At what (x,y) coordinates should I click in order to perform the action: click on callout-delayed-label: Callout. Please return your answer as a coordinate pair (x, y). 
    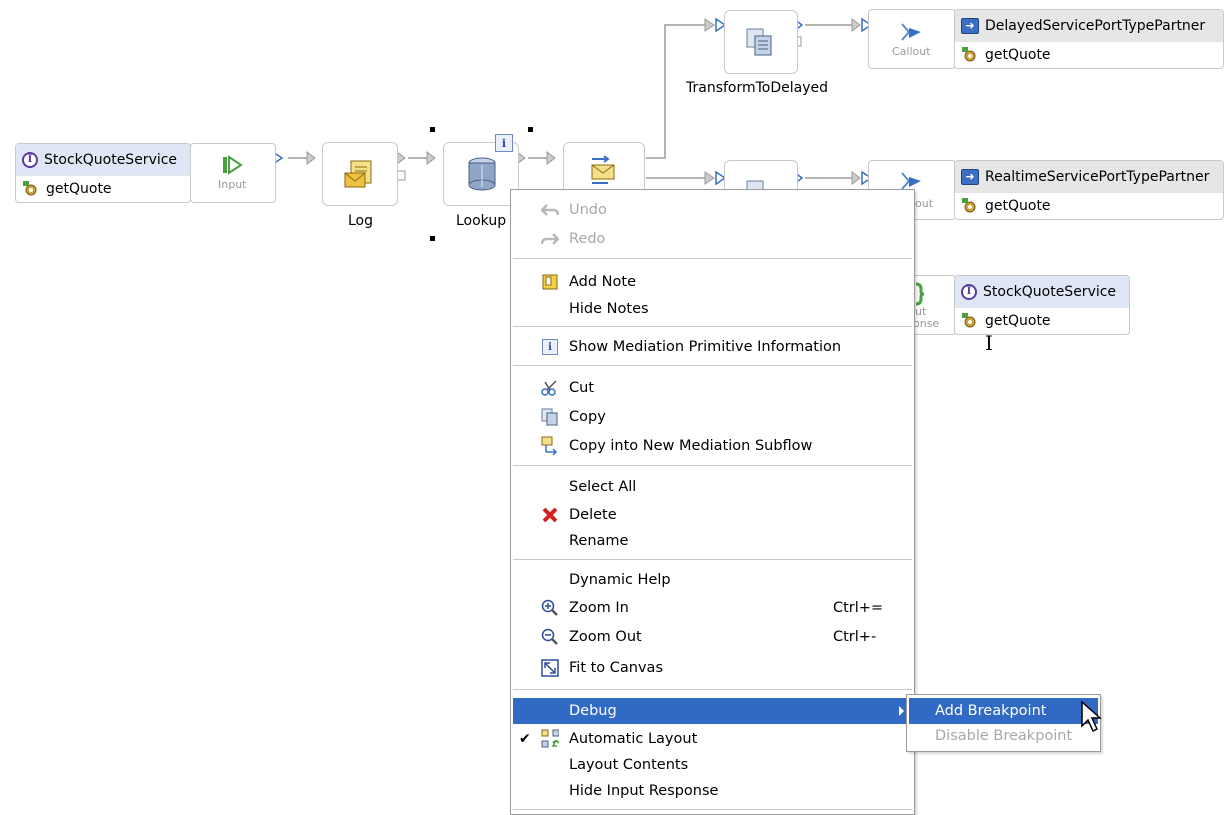
    Looking at the image, I should click on (911, 51).